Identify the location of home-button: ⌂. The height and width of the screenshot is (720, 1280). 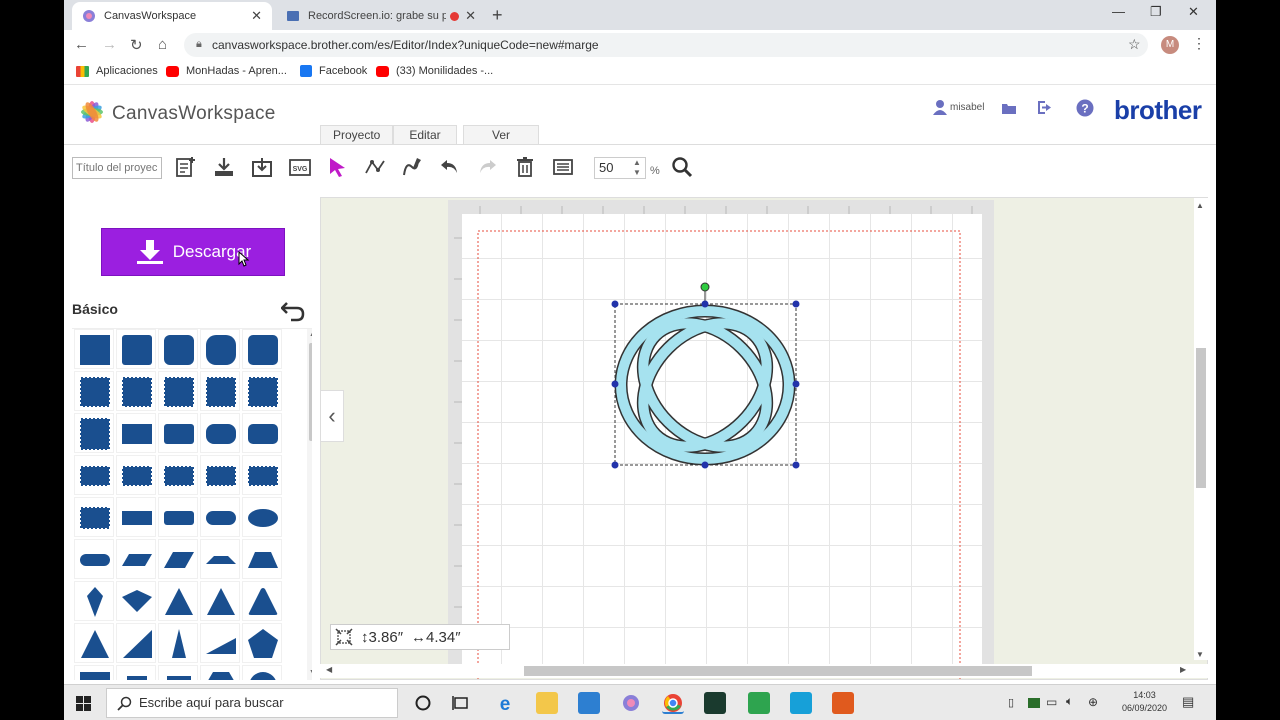
(162, 44).